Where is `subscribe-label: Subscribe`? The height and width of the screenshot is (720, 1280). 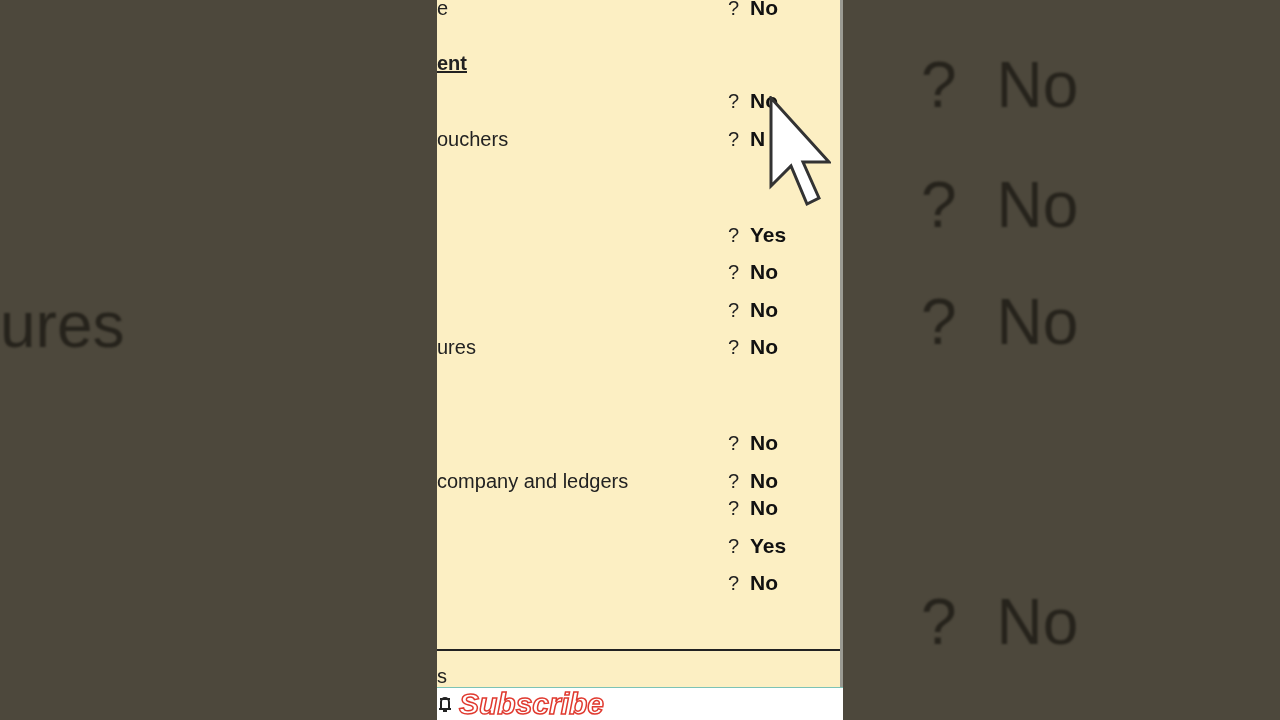 subscribe-label: Subscribe is located at coordinates (532, 704).